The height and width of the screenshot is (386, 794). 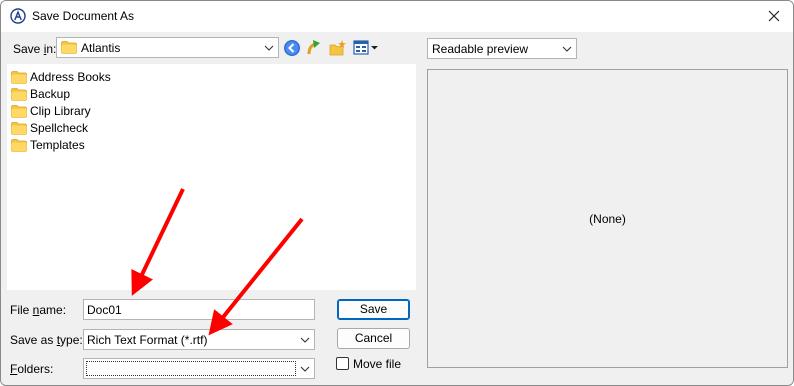 I want to click on new-folder-icon, so click(x=338, y=48).